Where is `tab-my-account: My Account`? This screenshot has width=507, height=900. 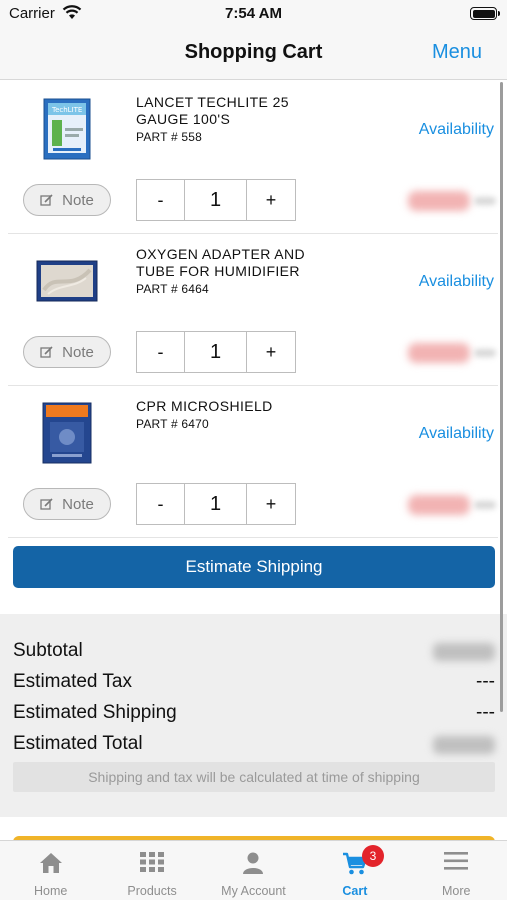 tab-my-account: My Account is located at coordinates (253, 870).